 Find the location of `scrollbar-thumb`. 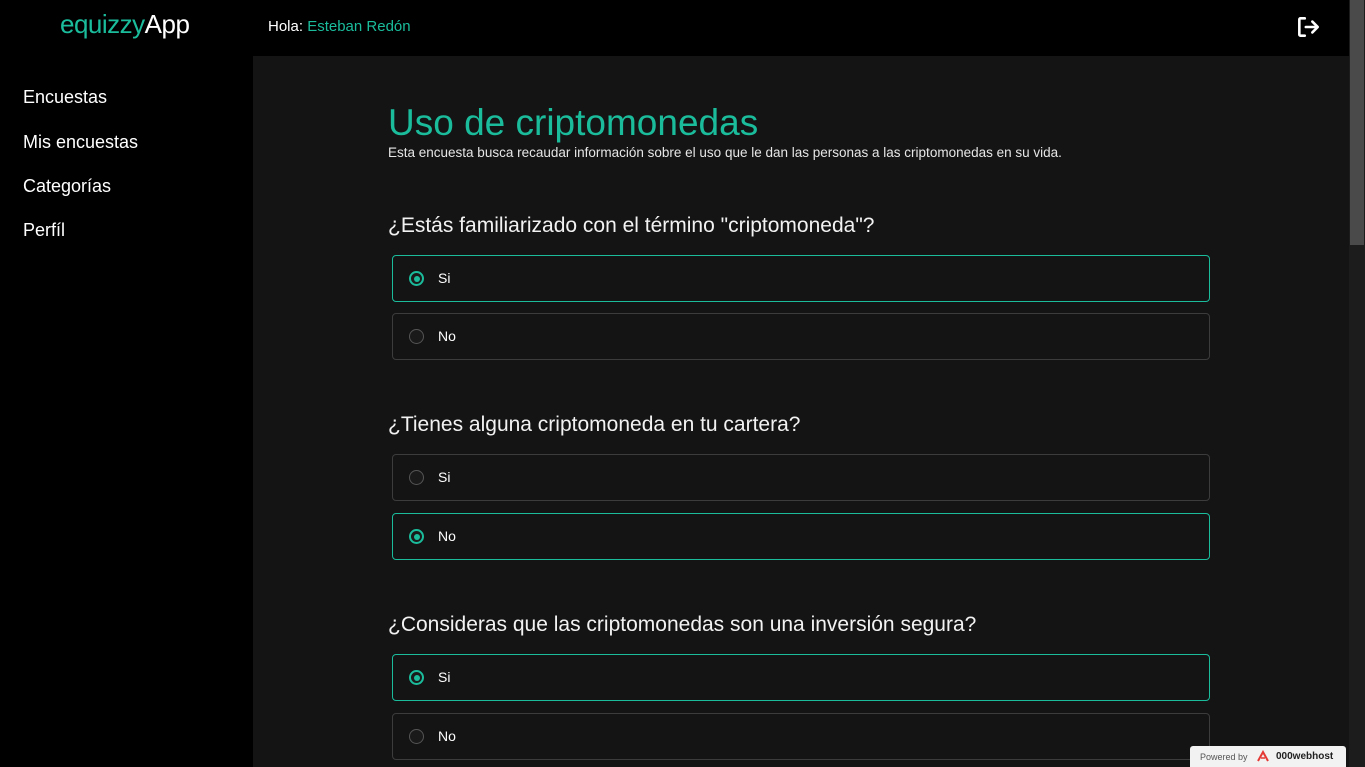

scrollbar-thumb is located at coordinates (1357, 122).